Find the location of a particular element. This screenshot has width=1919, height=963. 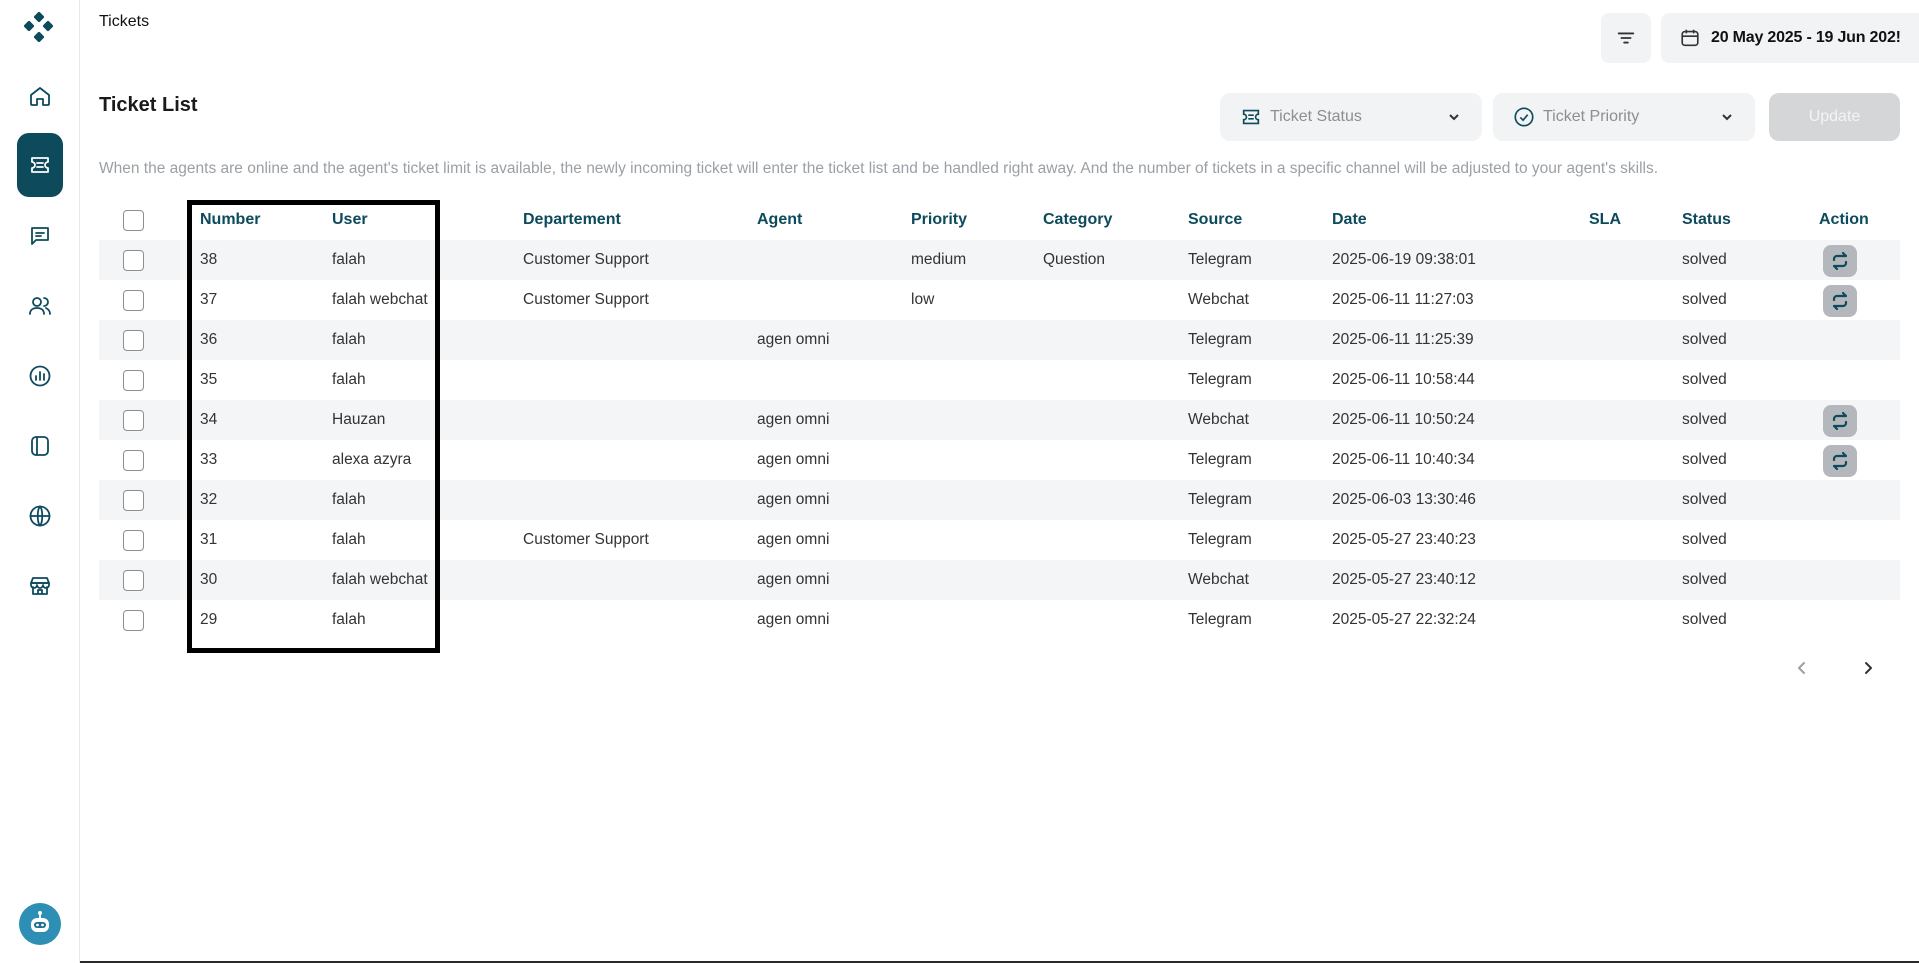

chevron-left-icon is located at coordinates (1801, 668).